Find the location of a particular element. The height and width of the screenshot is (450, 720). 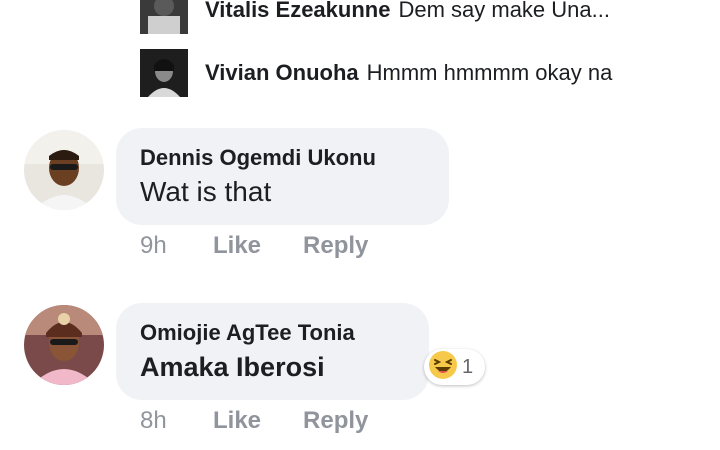

comment-bubble: Omiojie AgTee Tonia Amaka Iberosi is located at coordinates (272, 351).